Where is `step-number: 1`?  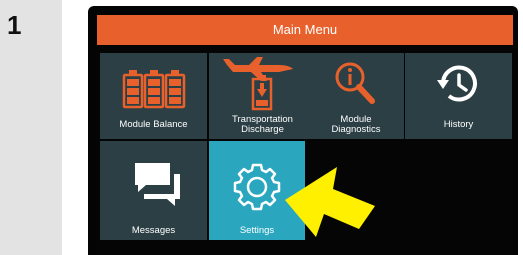
step-number: 1 is located at coordinates (14, 25).